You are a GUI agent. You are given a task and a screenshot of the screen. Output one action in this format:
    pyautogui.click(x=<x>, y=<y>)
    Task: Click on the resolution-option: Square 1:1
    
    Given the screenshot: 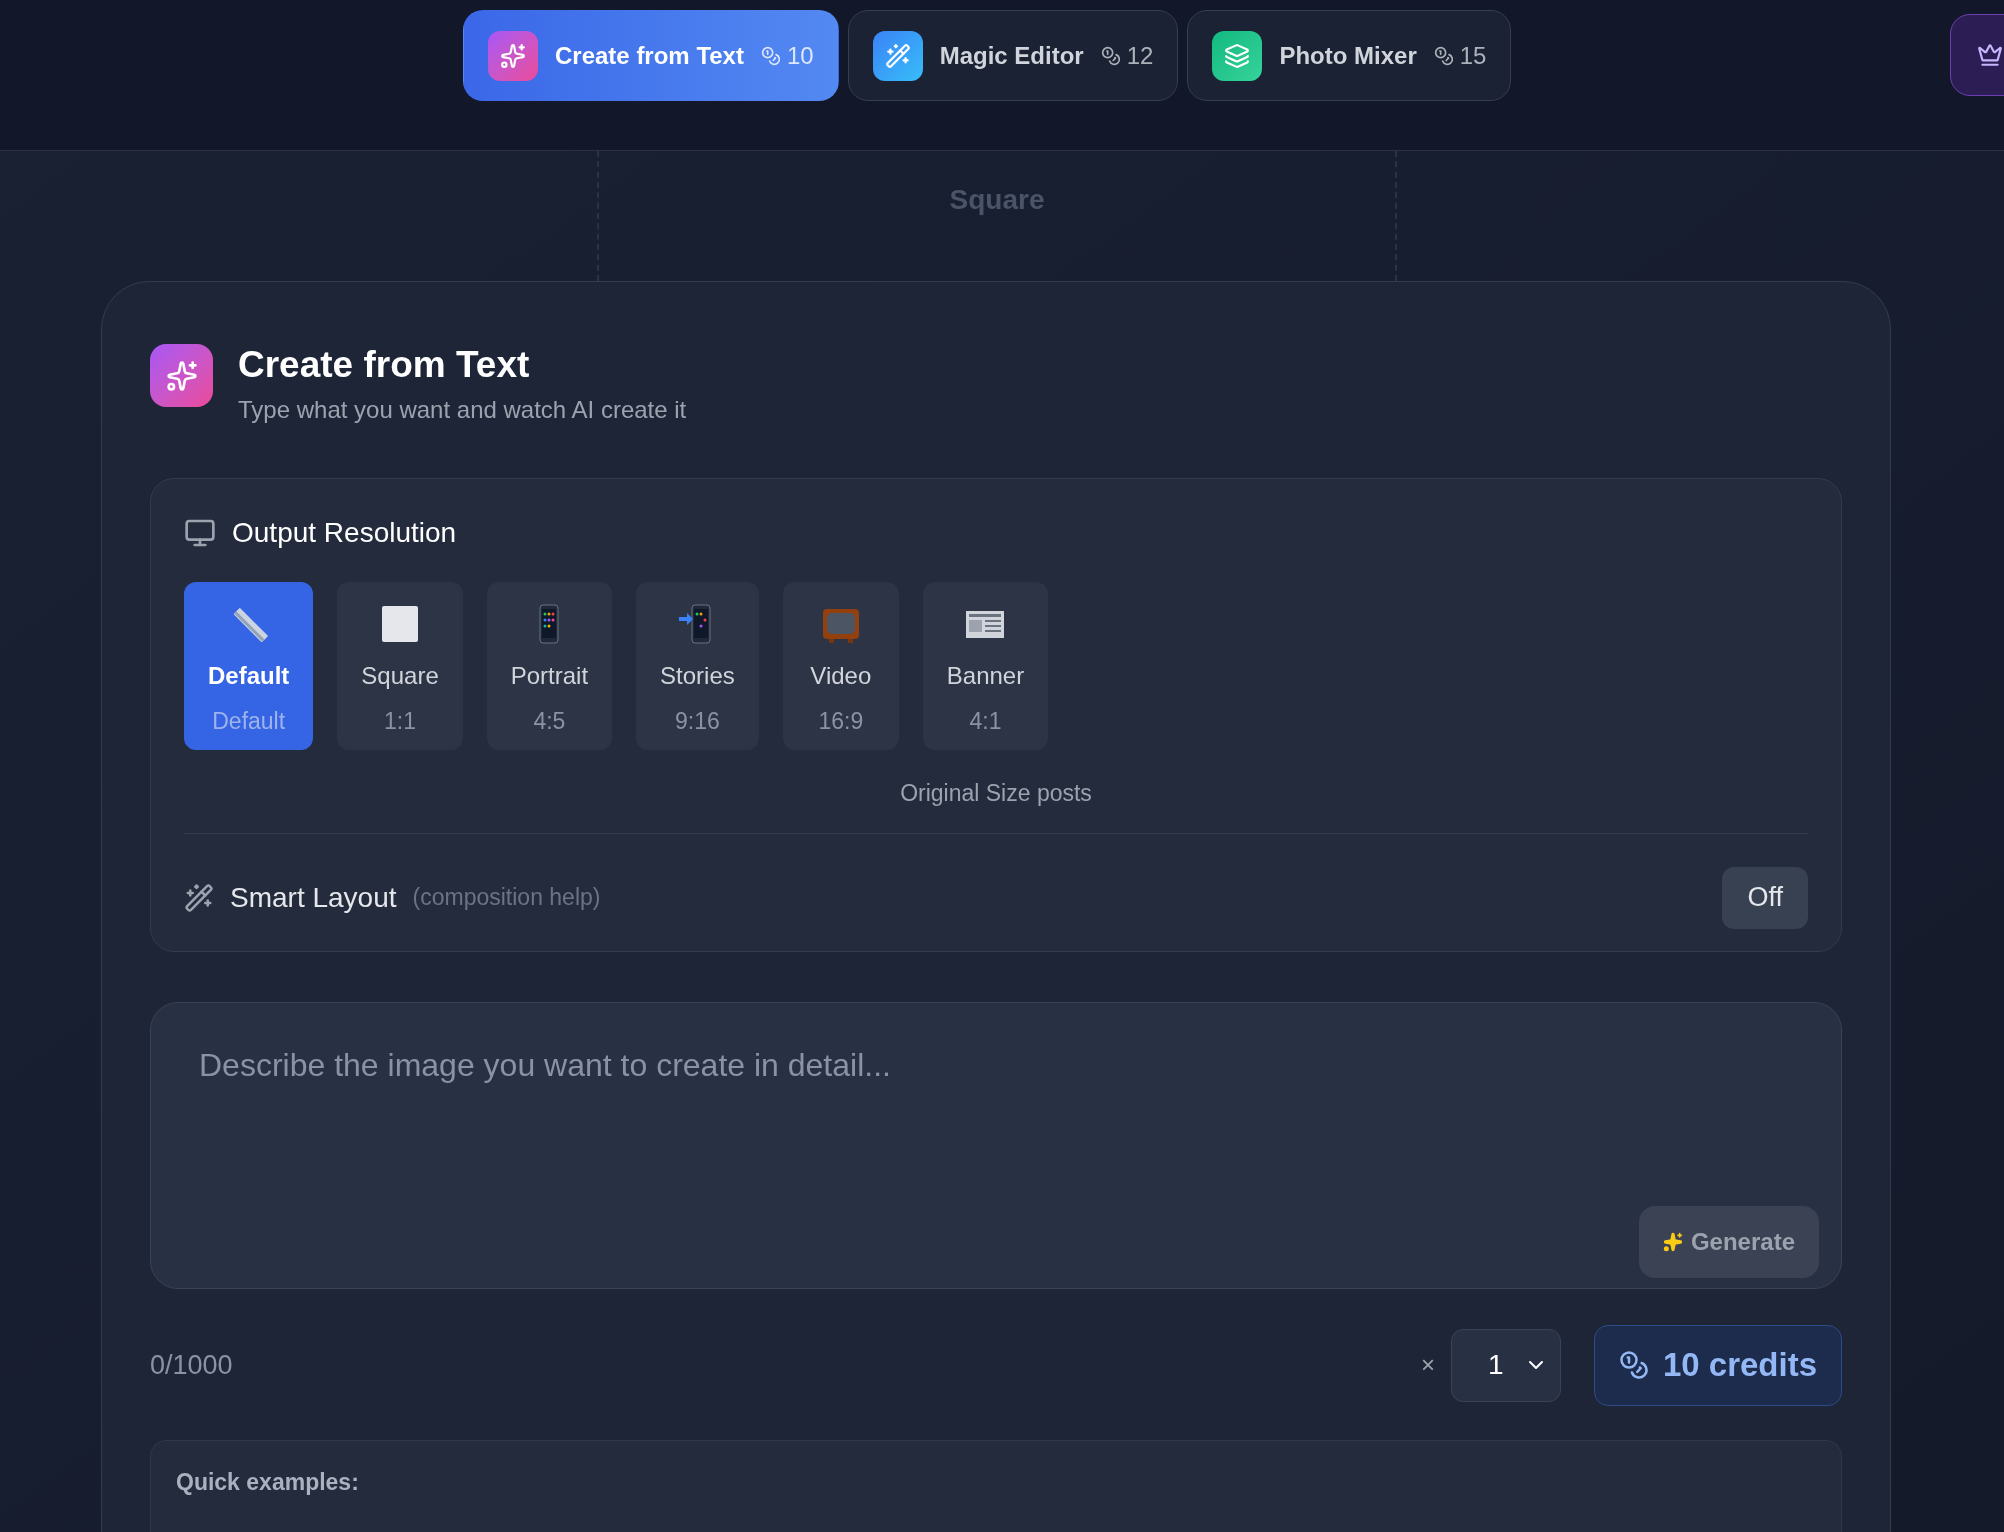 What is the action you would take?
    pyautogui.click(x=400, y=666)
    